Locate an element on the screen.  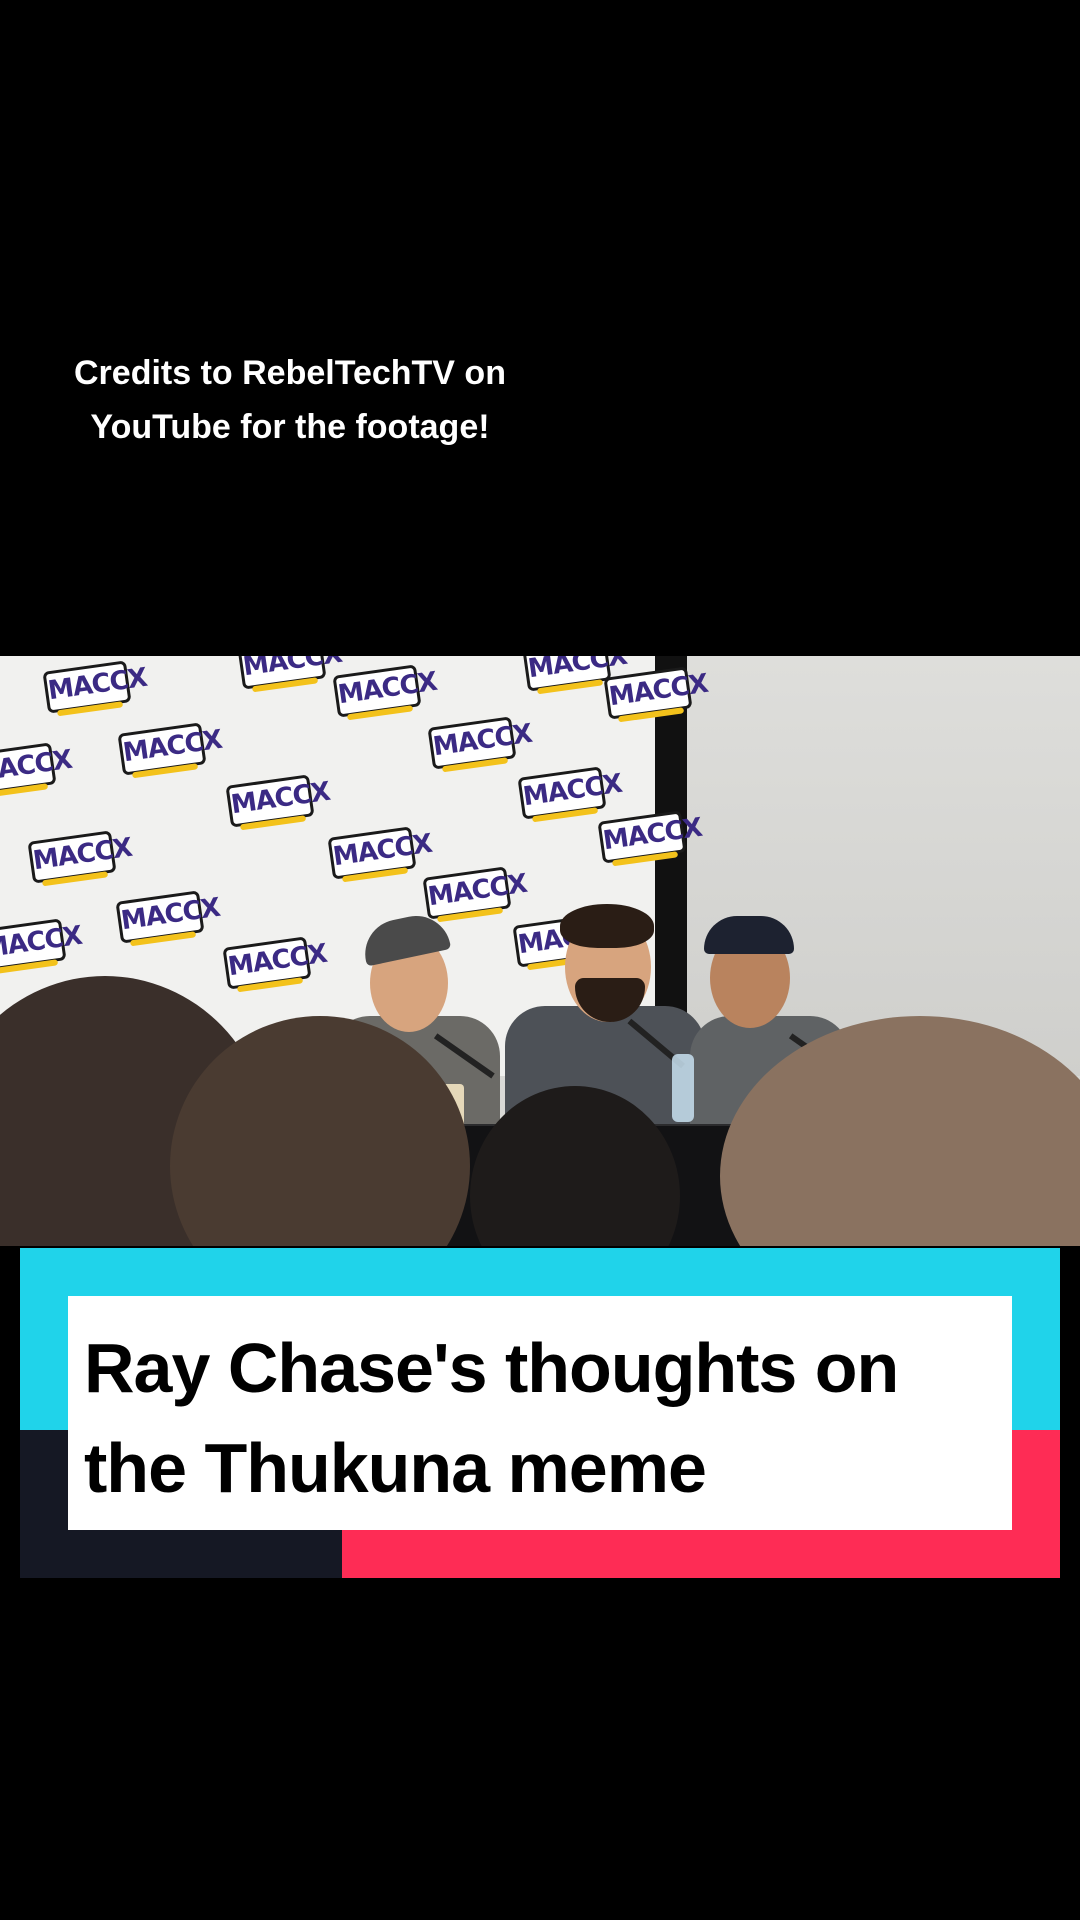
caption-line-1: Ray Chase's thoughts on is located at coordinates (491, 1368).